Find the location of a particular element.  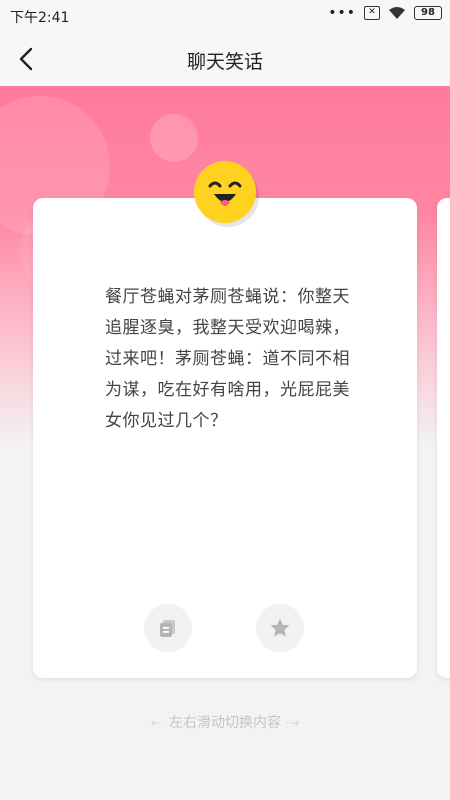

swipe-hint: ←· 左右滑动切换内容 ·→ is located at coordinates (225, 722).